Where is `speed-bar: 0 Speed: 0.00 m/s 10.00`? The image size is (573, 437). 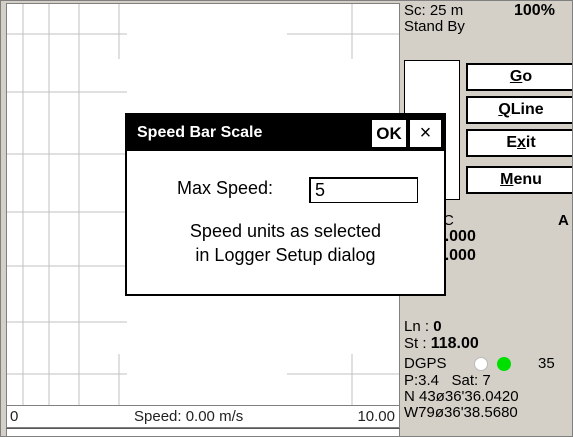 speed-bar: 0 Speed: 0.00 m/s 10.00 is located at coordinates (203, 417).